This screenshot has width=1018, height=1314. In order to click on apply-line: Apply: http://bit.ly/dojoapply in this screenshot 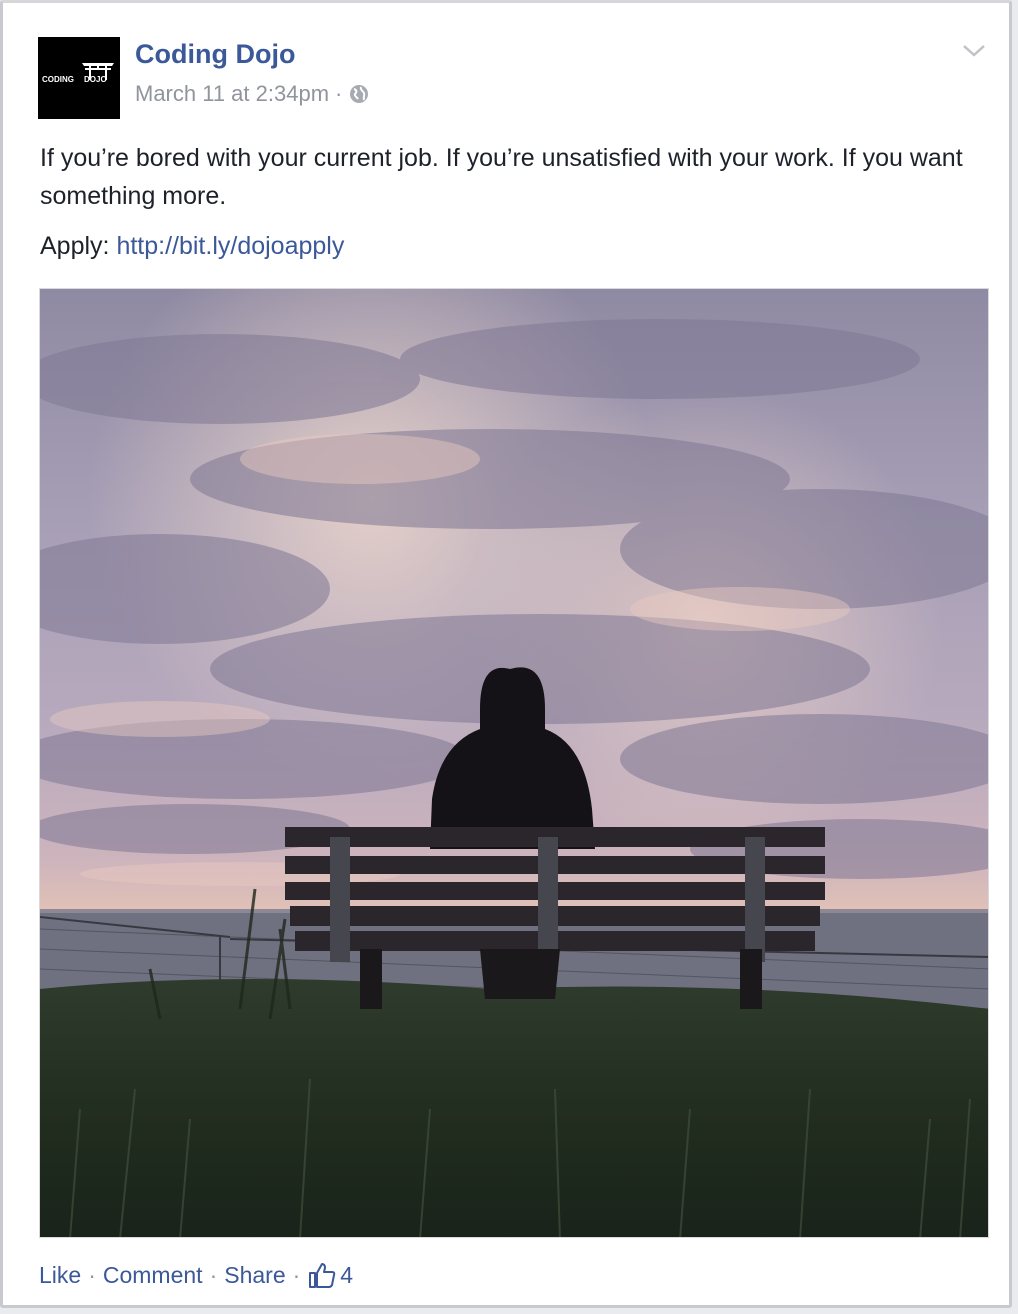, I will do `click(192, 246)`.